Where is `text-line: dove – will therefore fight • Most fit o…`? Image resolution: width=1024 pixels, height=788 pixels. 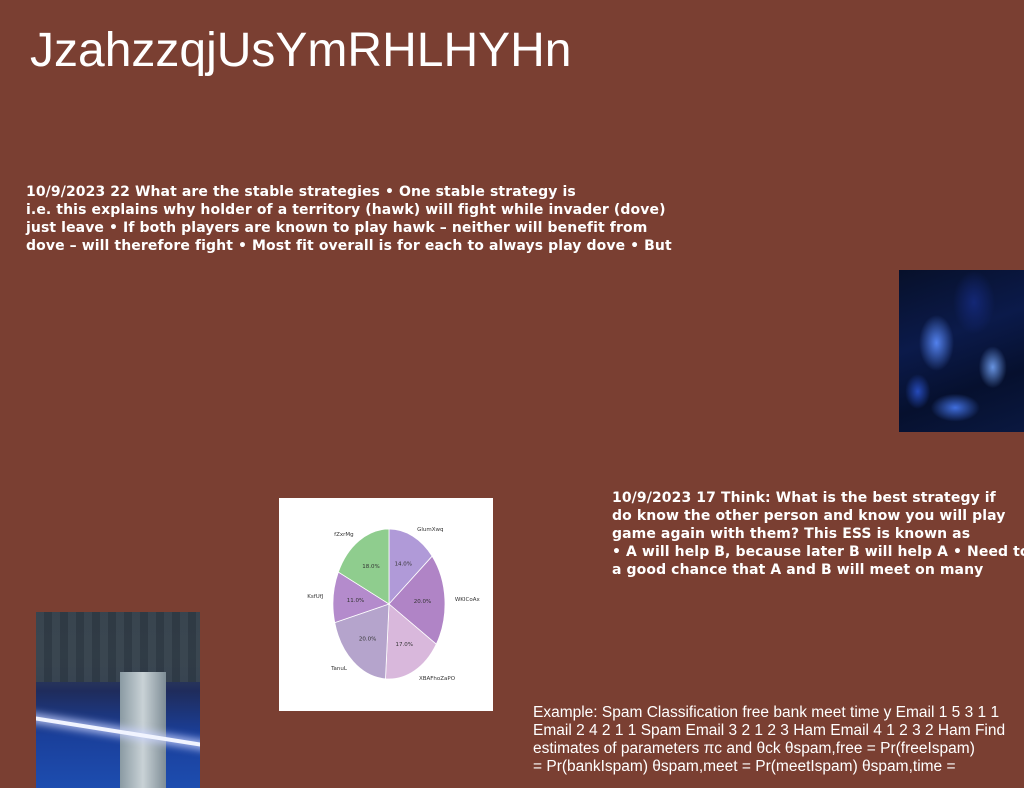 text-line: dove – will therefore fight • Most fit o… is located at coordinates (349, 246).